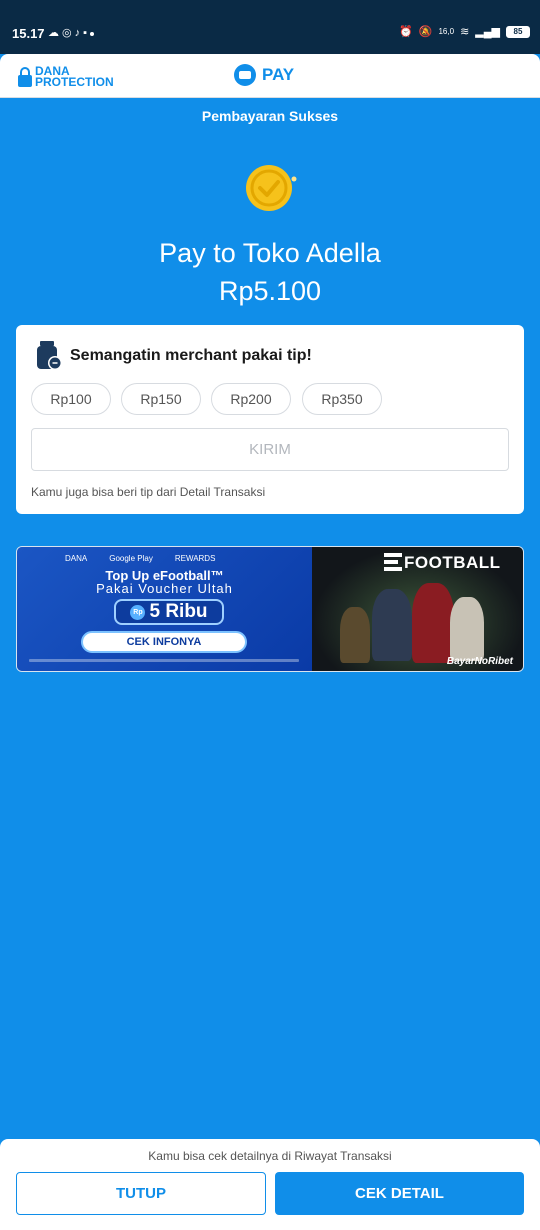 Image resolution: width=540 pixels, height=1230 pixels. I want to click on send-tip-button: KIRIM, so click(270, 449).